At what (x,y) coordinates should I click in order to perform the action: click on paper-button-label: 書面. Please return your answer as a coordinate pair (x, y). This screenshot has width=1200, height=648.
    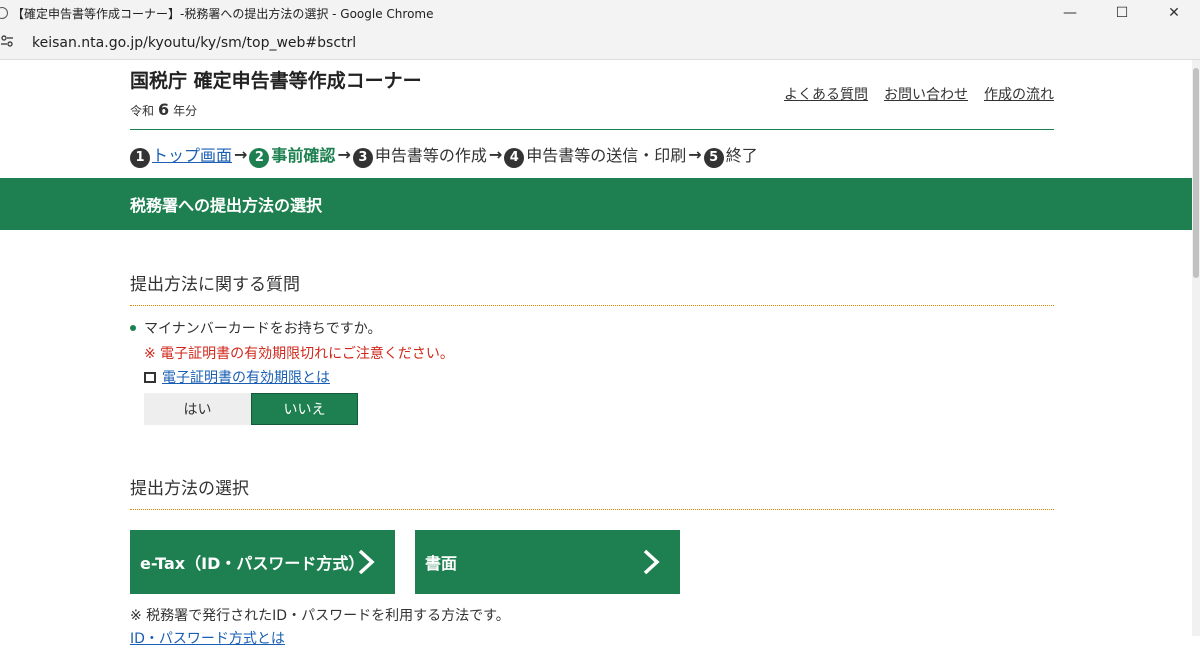
    Looking at the image, I should click on (441, 563).